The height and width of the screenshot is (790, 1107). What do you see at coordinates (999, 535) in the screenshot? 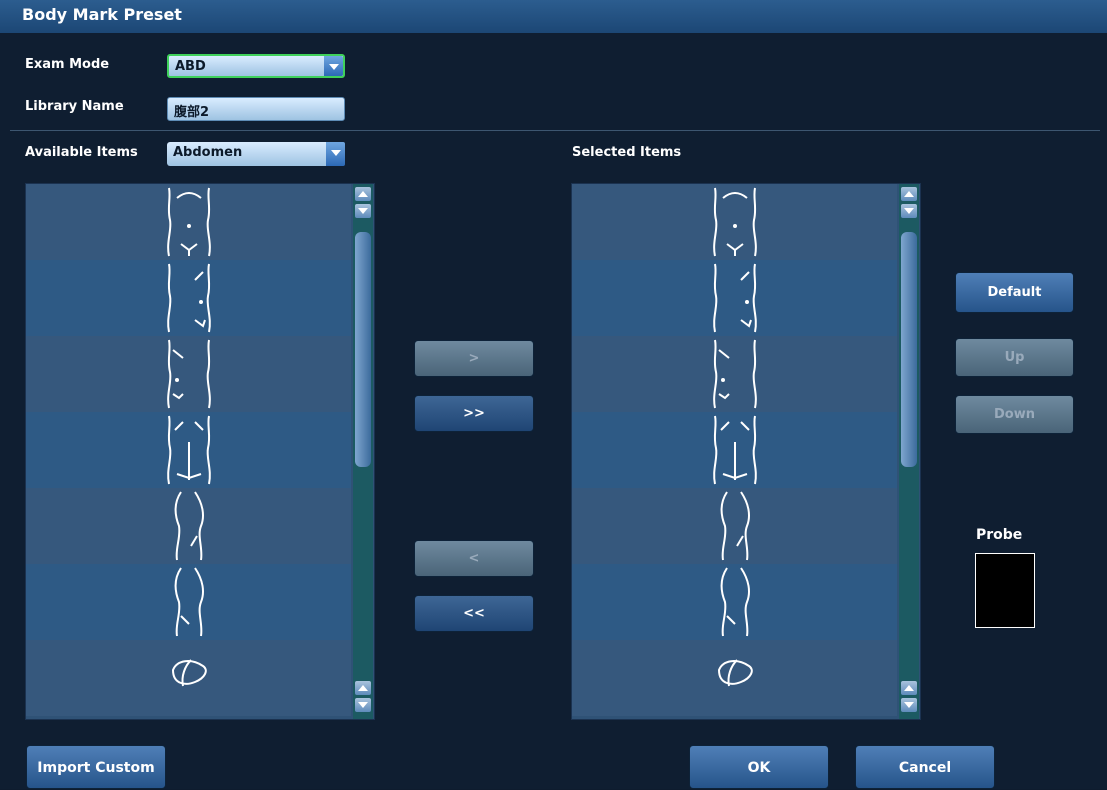
I see `probe-label: Probe` at bounding box center [999, 535].